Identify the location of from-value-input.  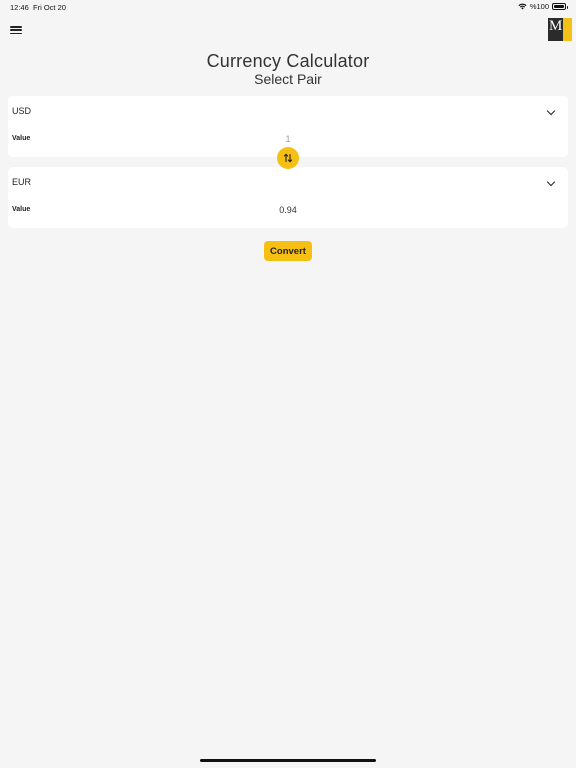
(288, 139).